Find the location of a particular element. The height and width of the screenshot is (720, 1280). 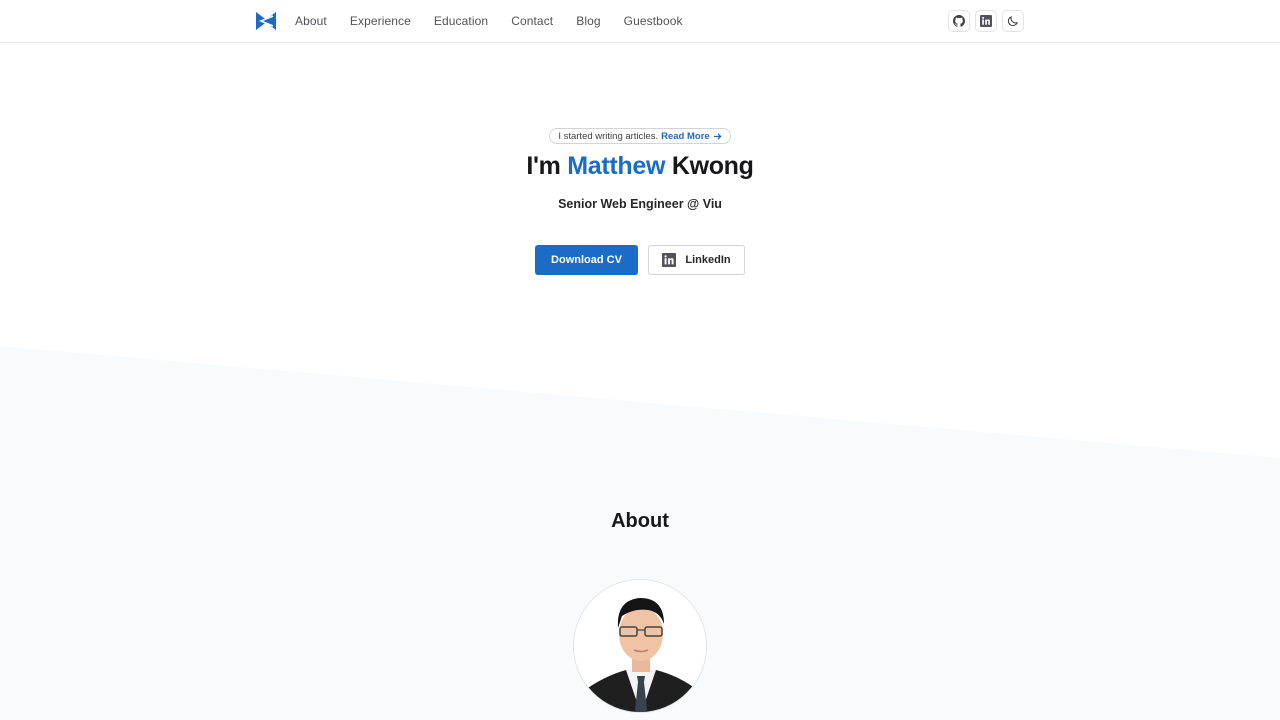

nav-guestbook: Guestbook is located at coordinates (653, 21).